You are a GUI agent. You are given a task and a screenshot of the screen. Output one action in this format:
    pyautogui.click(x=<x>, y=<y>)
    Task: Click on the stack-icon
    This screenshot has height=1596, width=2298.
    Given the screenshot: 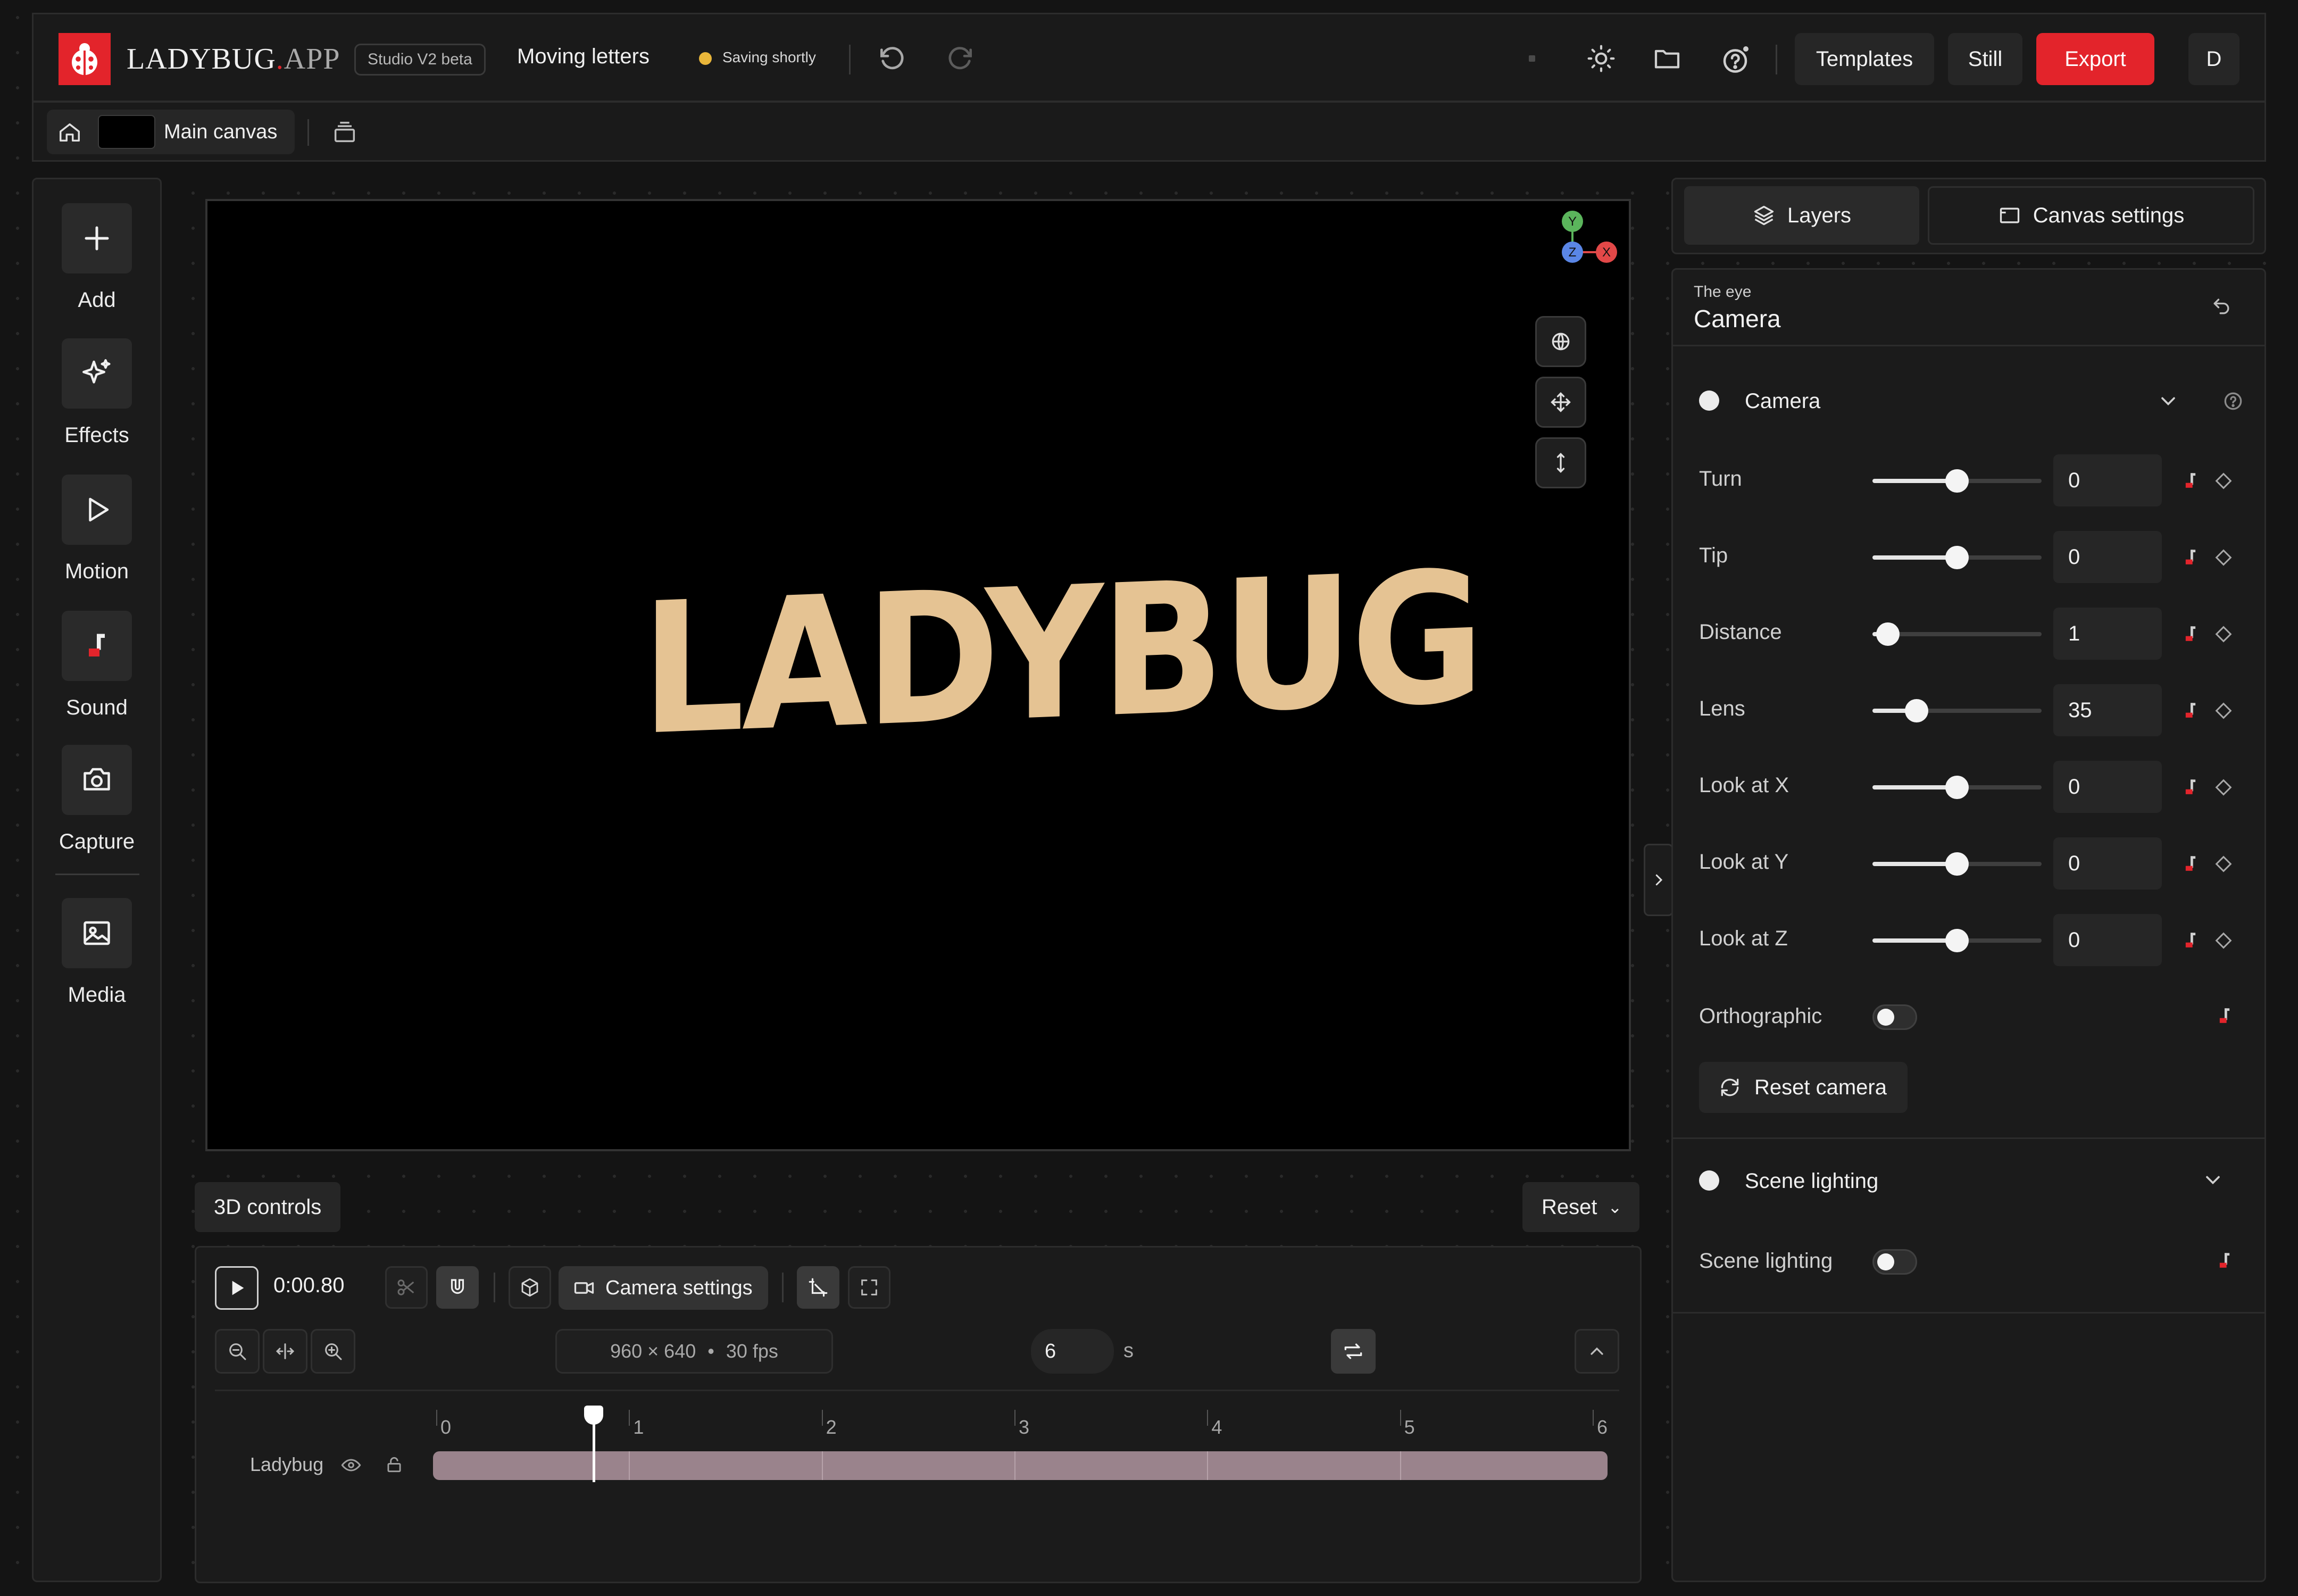 What is the action you would take?
    pyautogui.click(x=345, y=132)
    